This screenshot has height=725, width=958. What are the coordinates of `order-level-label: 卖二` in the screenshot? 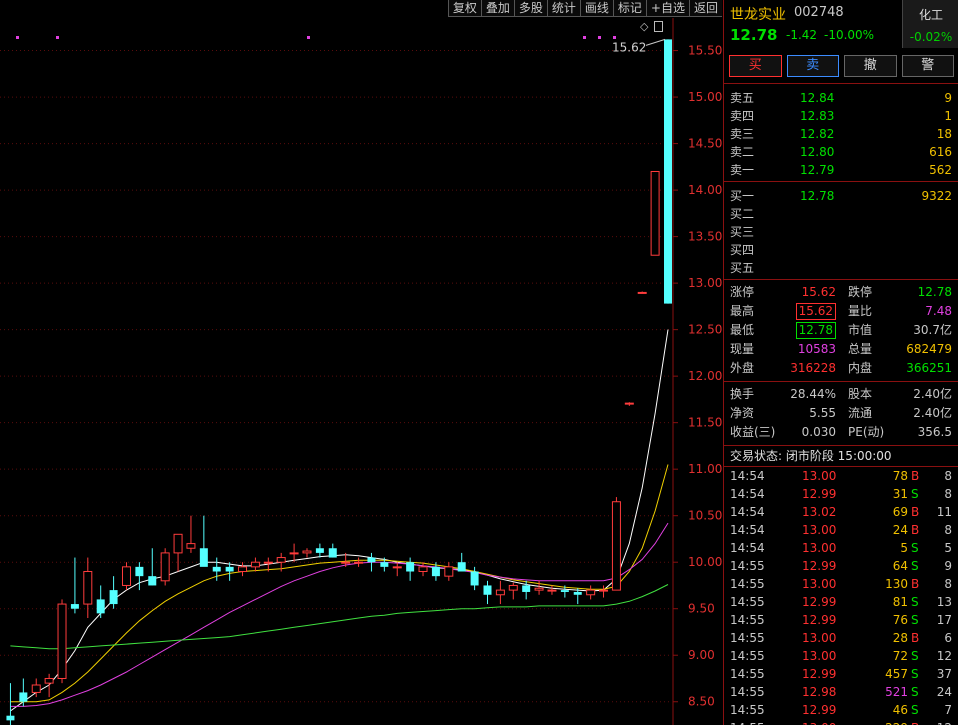 It's located at (742, 152).